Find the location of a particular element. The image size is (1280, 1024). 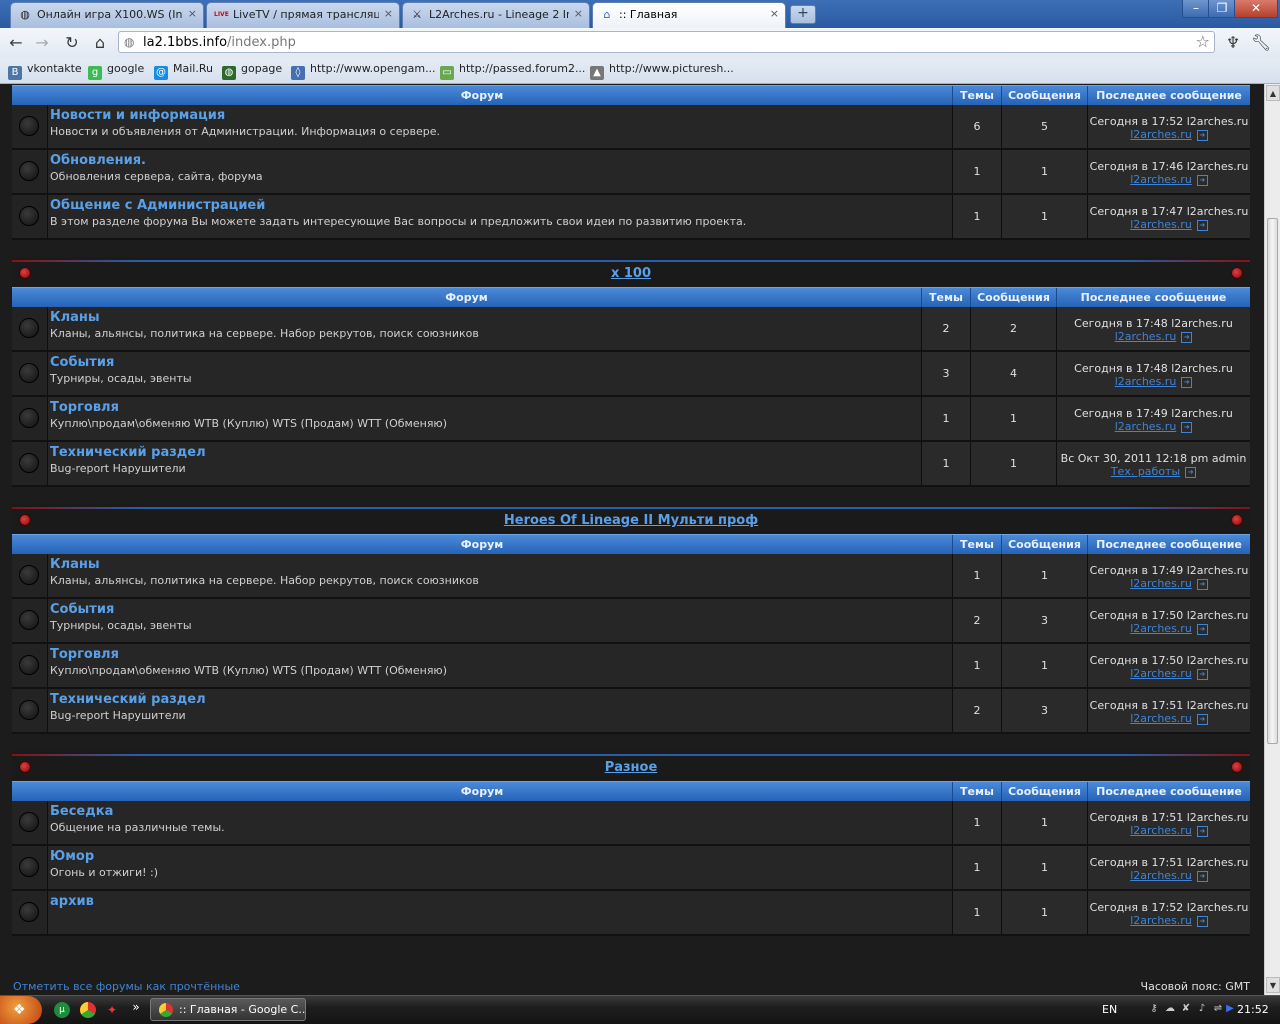

bookmark-gopage: ◍ gopage is located at coordinates (252, 71).